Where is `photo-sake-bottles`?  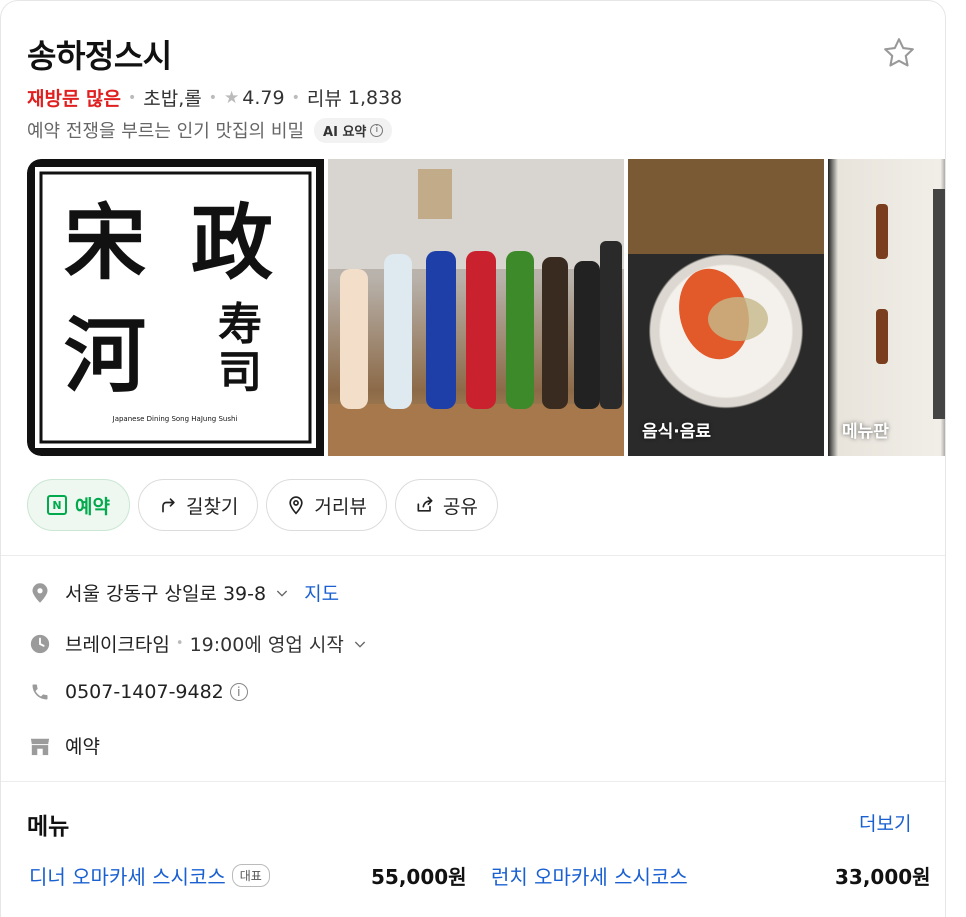
photo-sake-bottles is located at coordinates (476, 307).